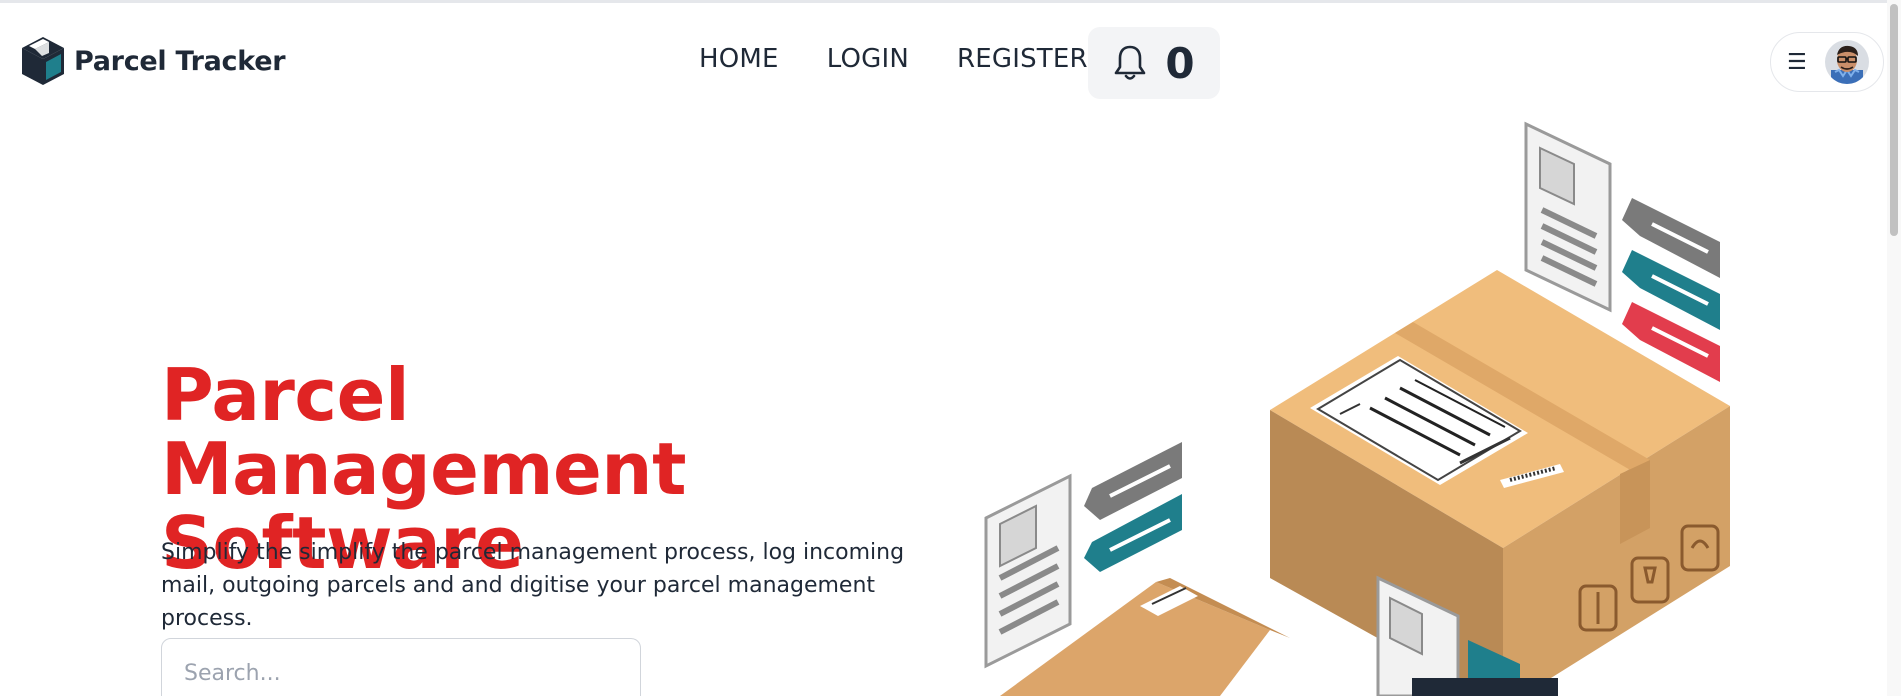  What do you see at coordinates (1154, 63) in the screenshot?
I see `notifications-button: 0` at bounding box center [1154, 63].